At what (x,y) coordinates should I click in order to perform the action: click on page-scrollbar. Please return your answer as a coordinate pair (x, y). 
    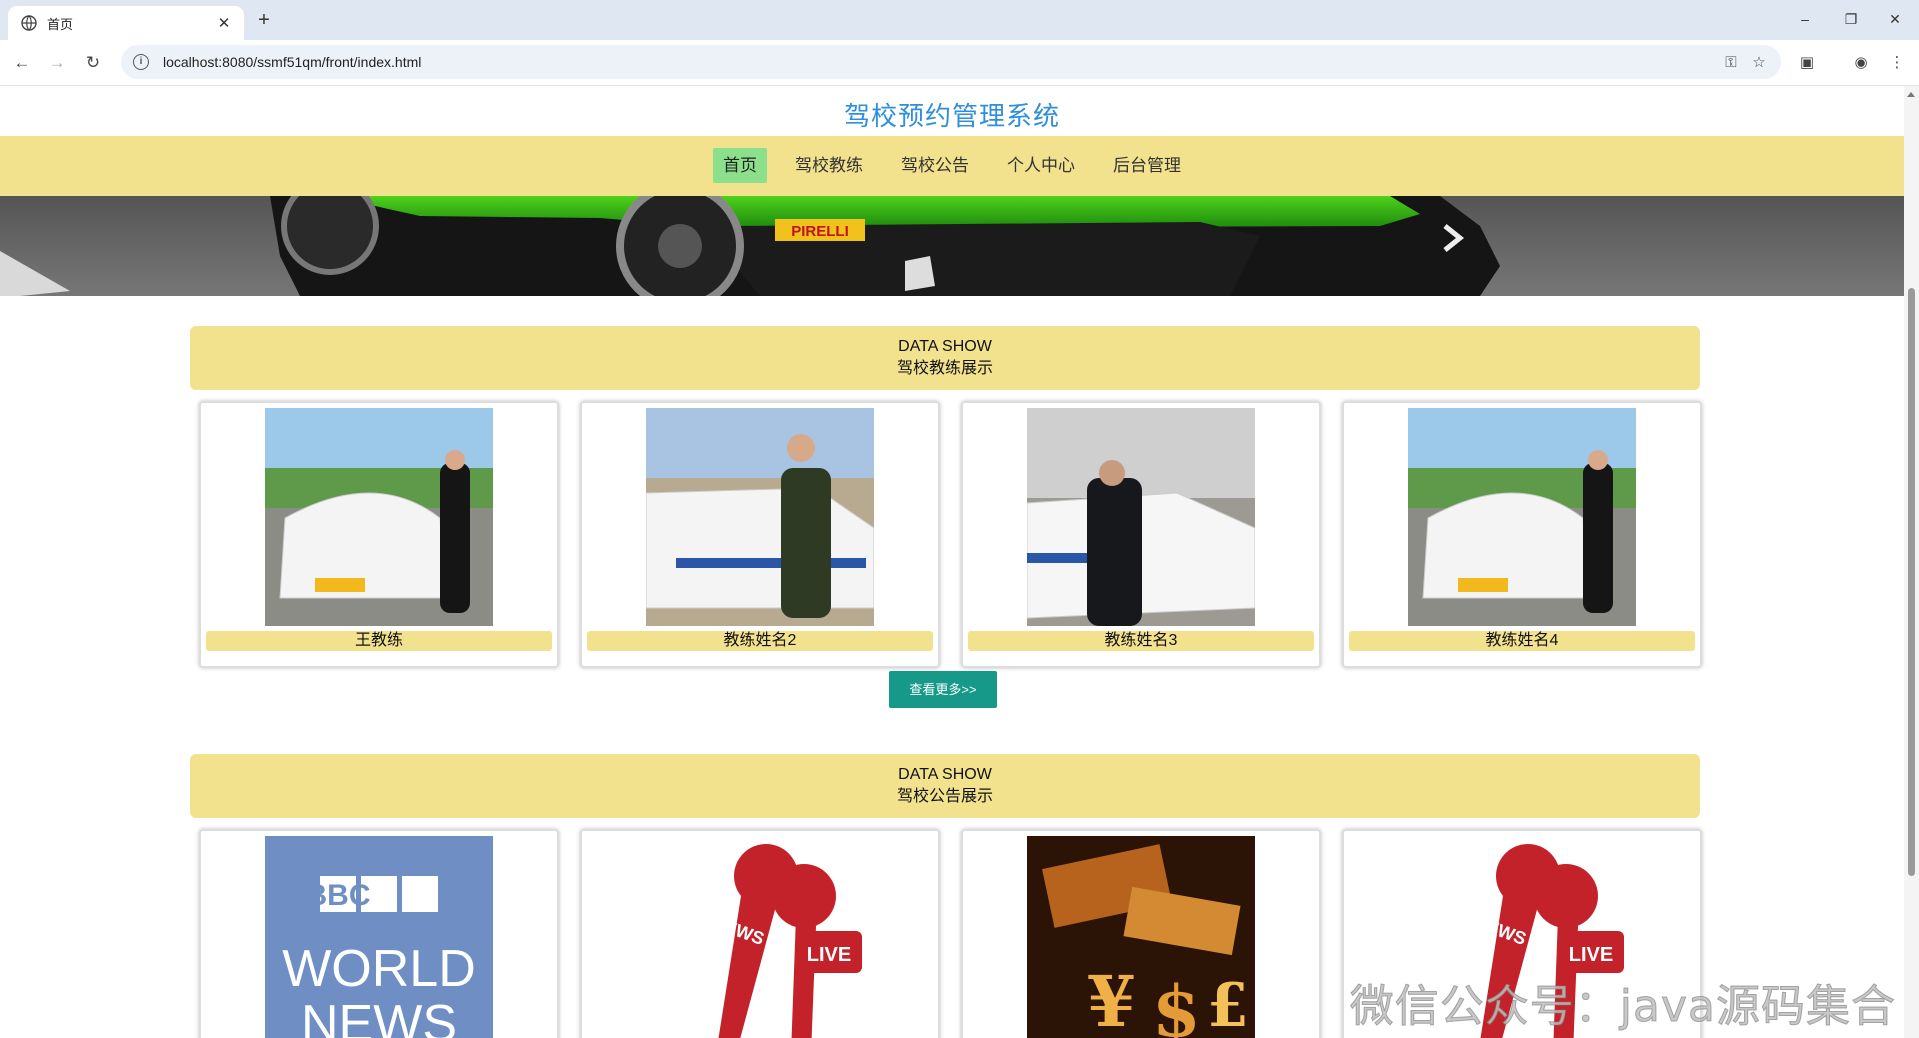
    Looking at the image, I should click on (1911, 562).